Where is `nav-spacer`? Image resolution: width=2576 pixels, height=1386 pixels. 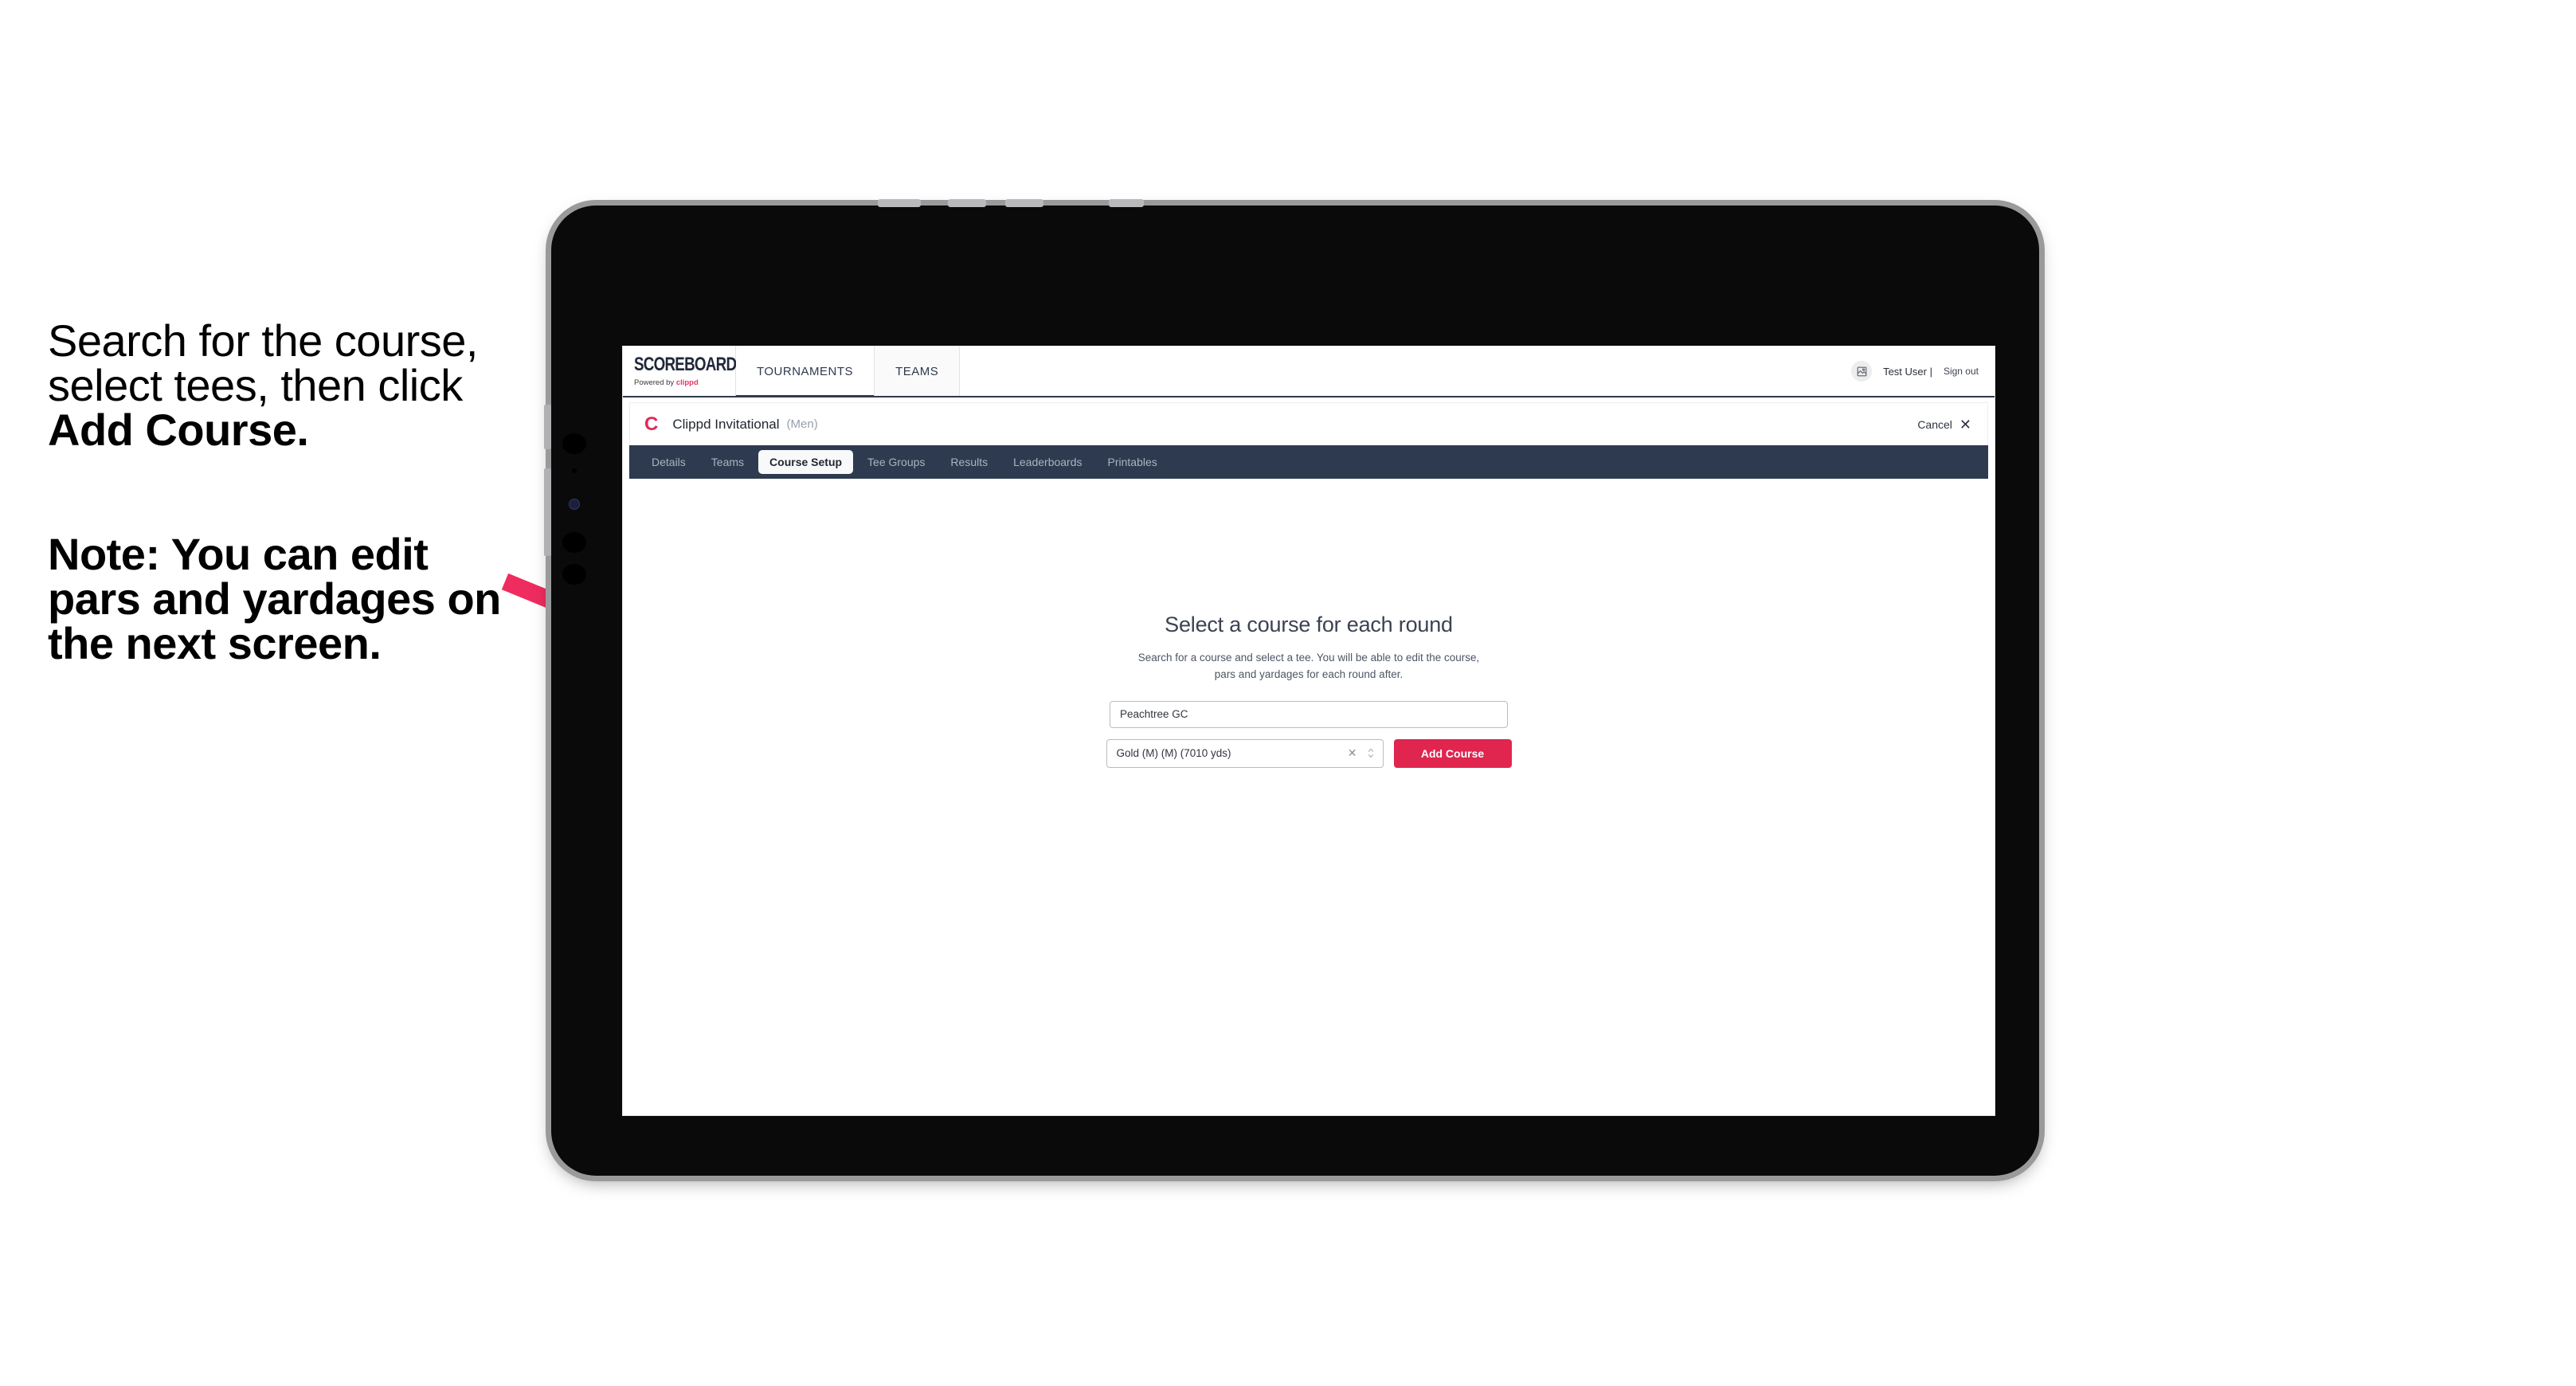 nav-spacer is located at coordinates (1406, 371).